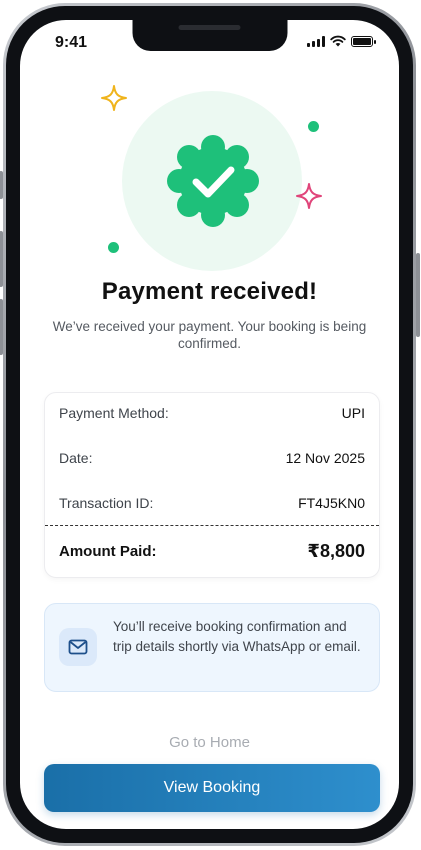  Describe the element at coordinates (212, 551) in the screenshot. I see `detail-row-amount-paid: Amount Paid: ₹8,800` at that location.